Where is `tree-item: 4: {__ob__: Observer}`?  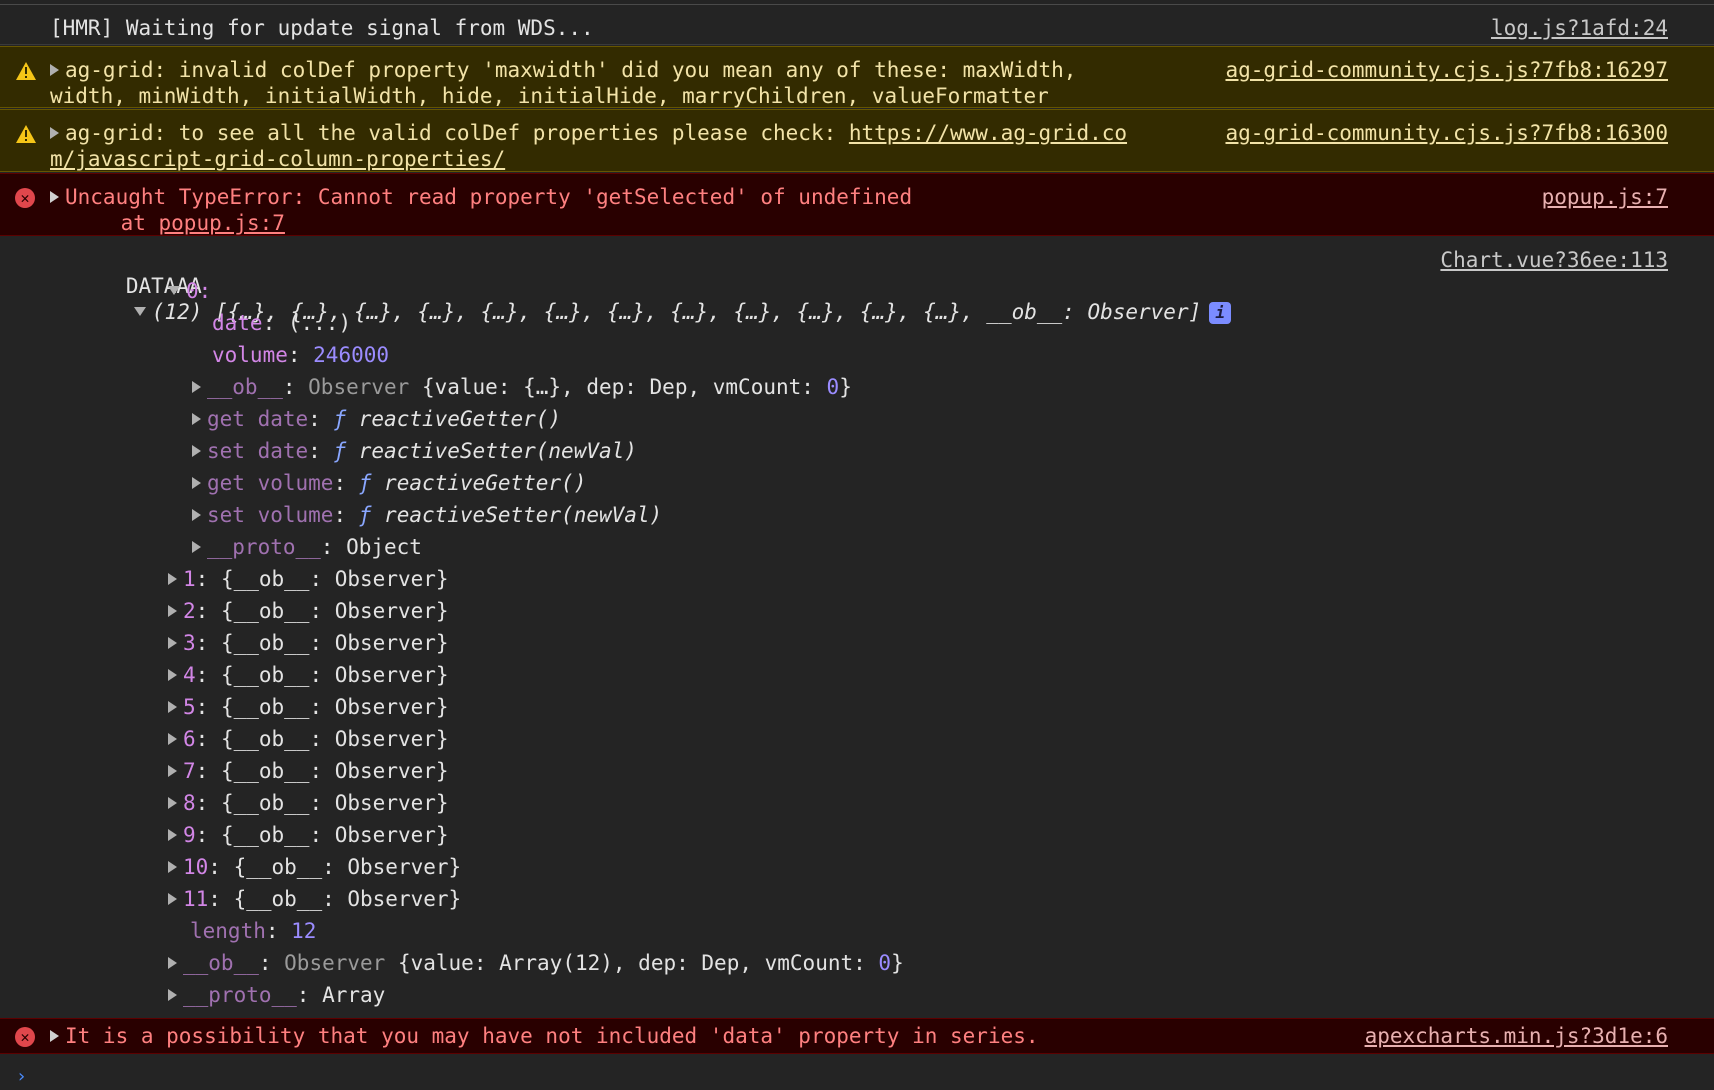
tree-item: 4: {__ob__: Observer} is located at coordinates (308, 675).